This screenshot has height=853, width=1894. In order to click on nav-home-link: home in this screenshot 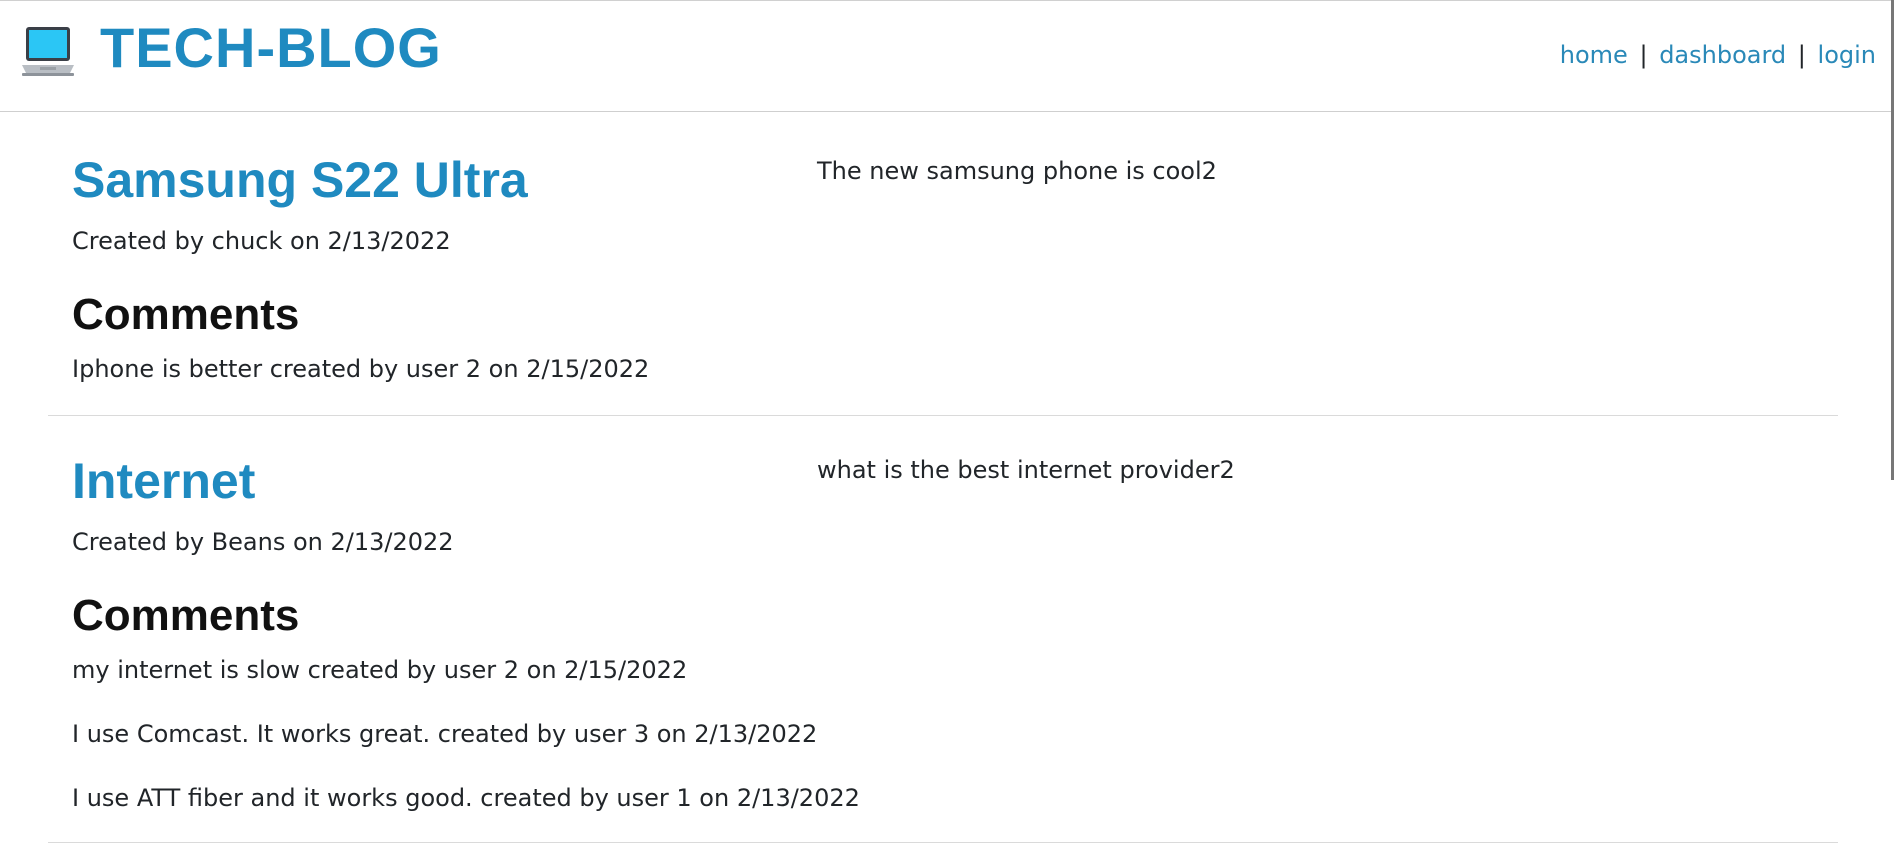, I will do `click(1594, 55)`.